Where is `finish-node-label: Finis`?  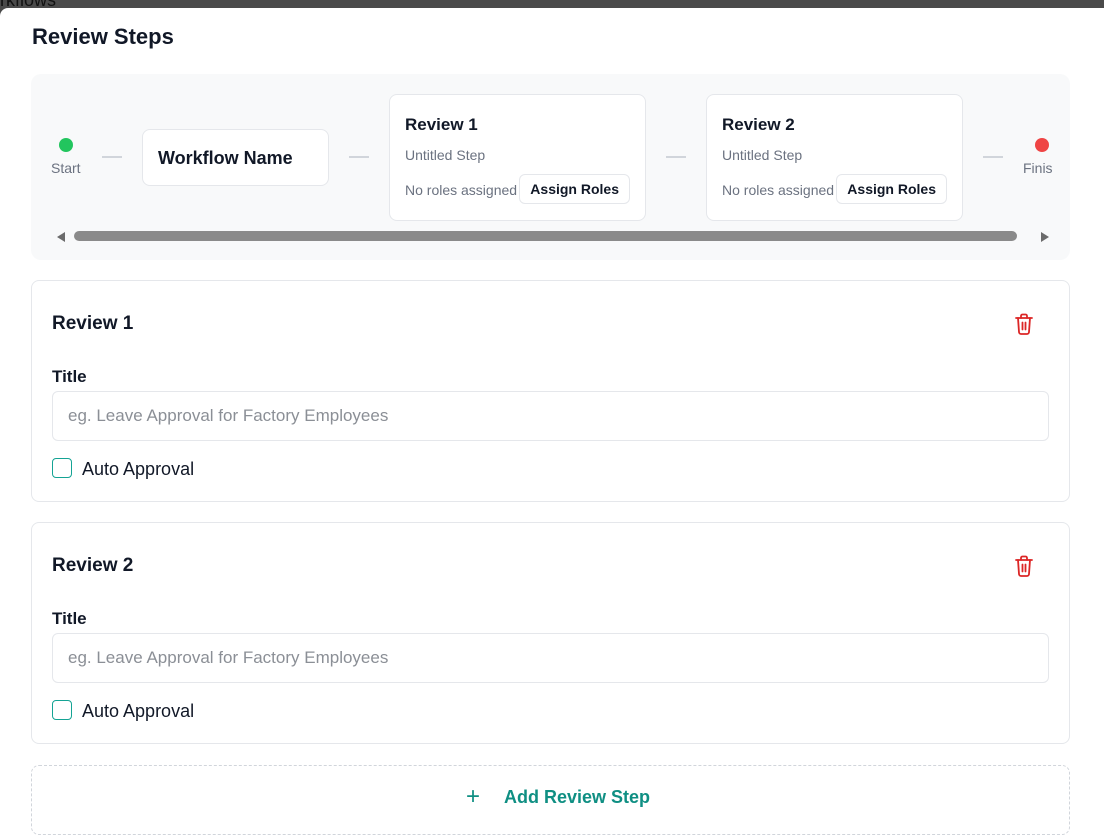
finish-node-label: Finis is located at coordinates (1038, 168).